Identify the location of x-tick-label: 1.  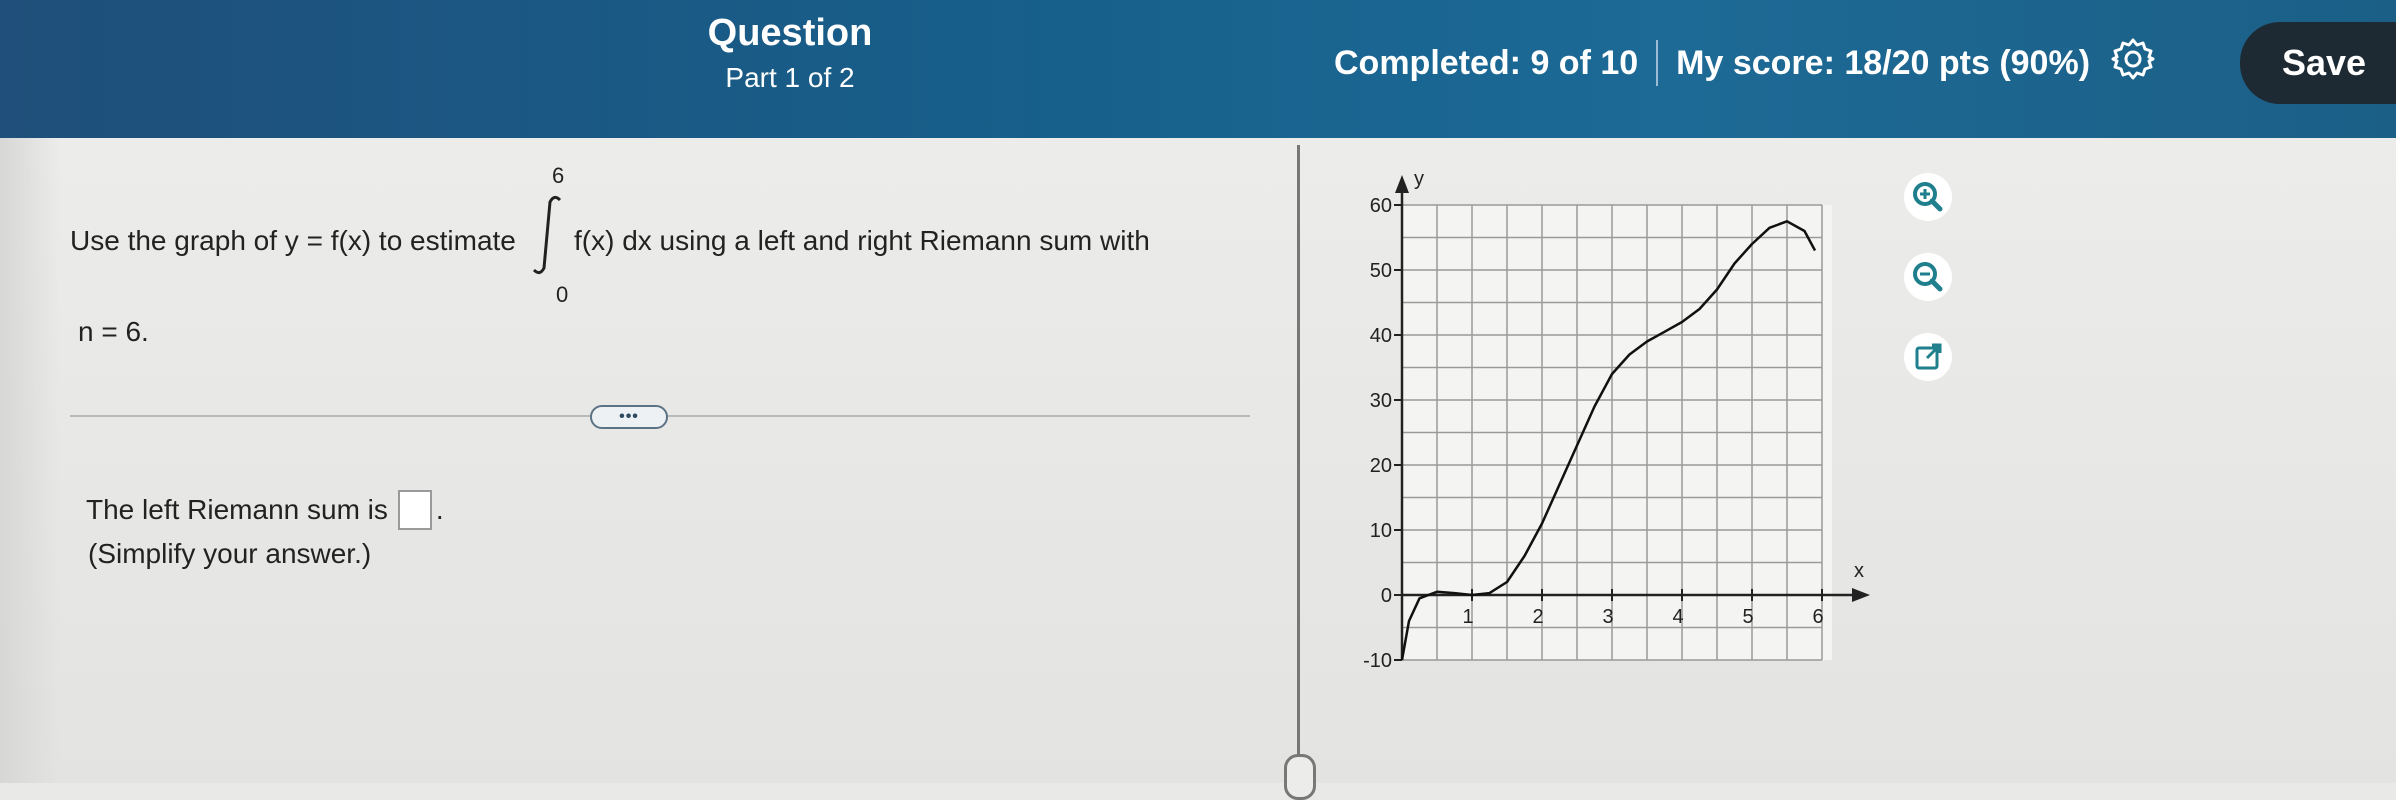
(1467, 617).